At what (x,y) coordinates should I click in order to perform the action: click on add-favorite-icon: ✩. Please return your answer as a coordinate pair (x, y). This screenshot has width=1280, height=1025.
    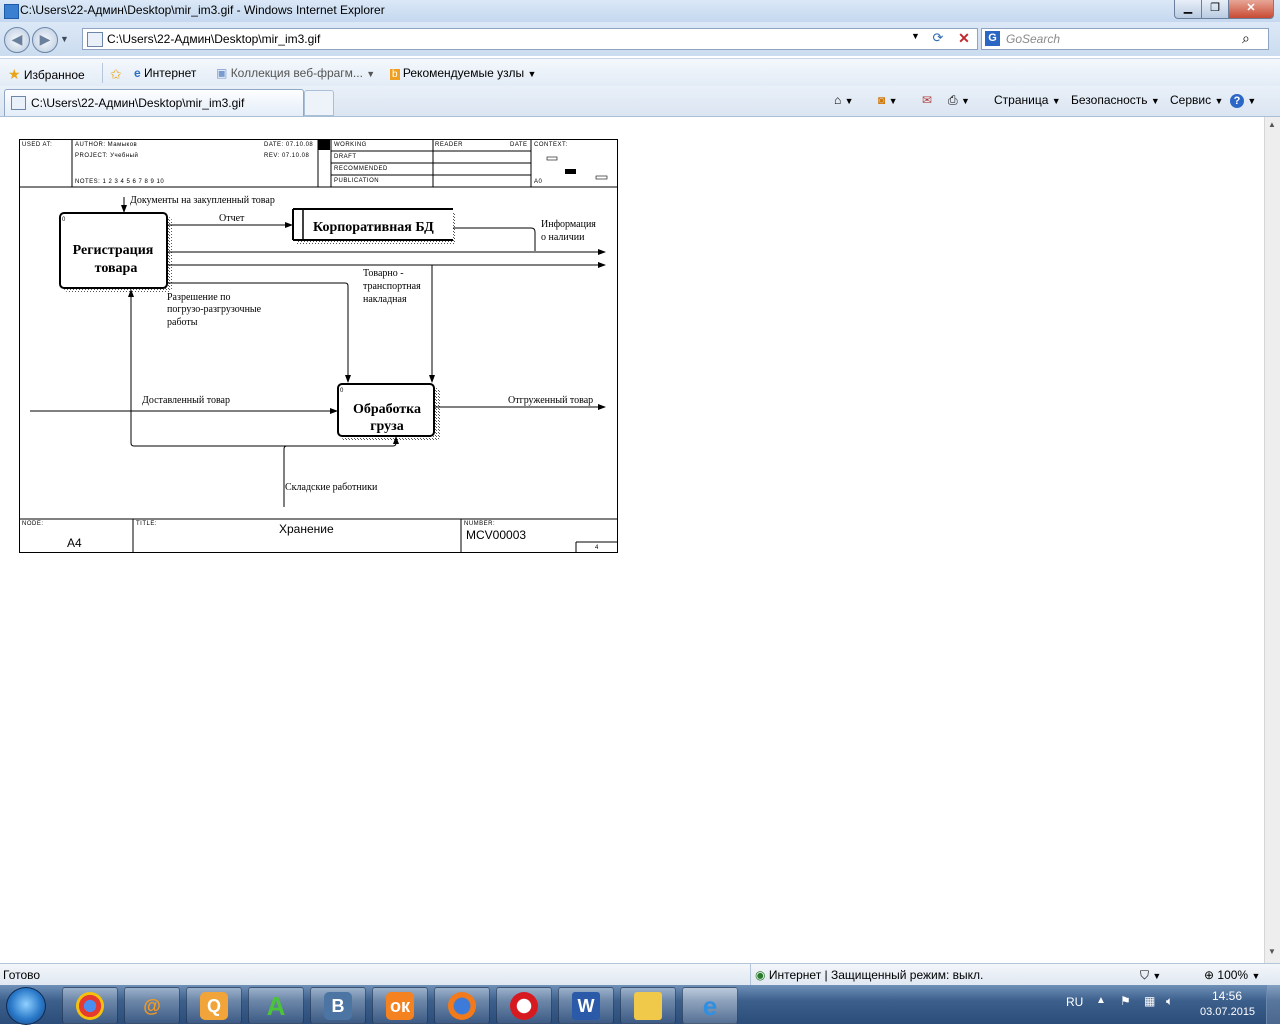
    Looking at the image, I should click on (116, 74).